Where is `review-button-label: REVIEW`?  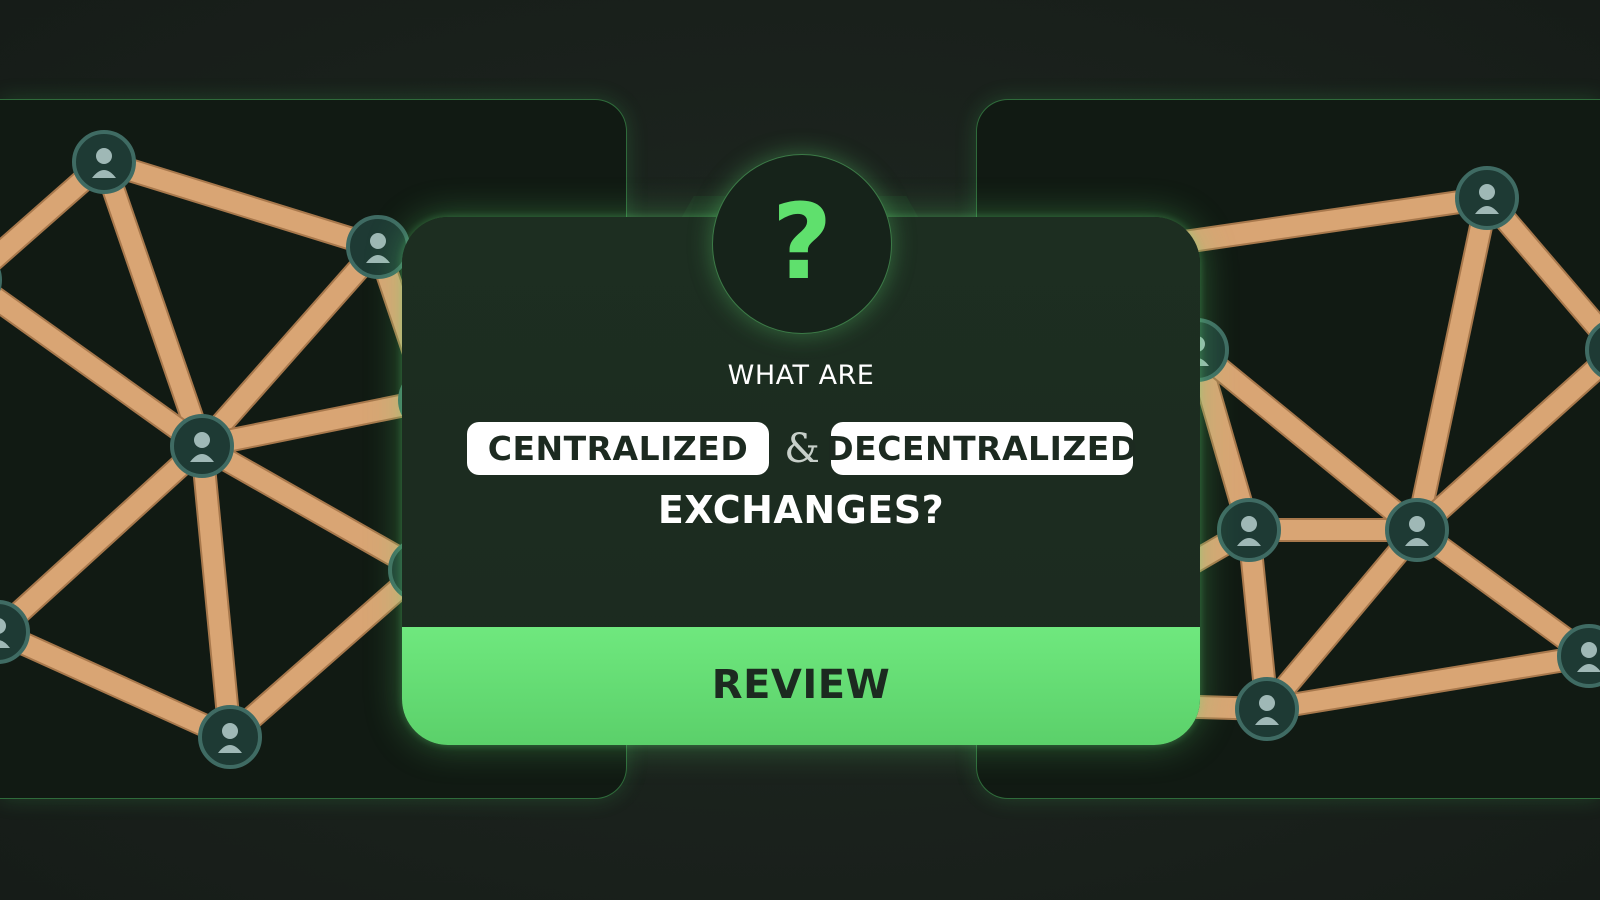
review-button-label: REVIEW is located at coordinates (801, 685).